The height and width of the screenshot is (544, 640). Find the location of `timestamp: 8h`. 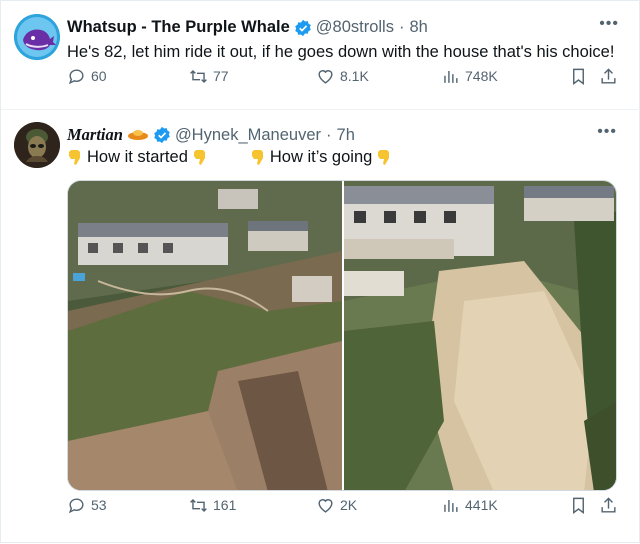

timestamp: 8h is located at coordinates (418, 27).